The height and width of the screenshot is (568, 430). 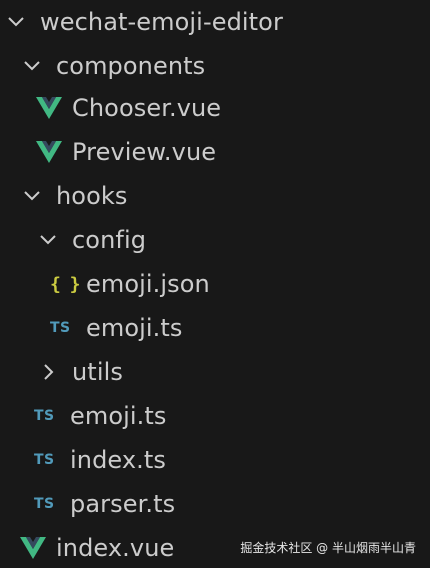 I want to click on folder-label: config, so click(x=109, y=240).